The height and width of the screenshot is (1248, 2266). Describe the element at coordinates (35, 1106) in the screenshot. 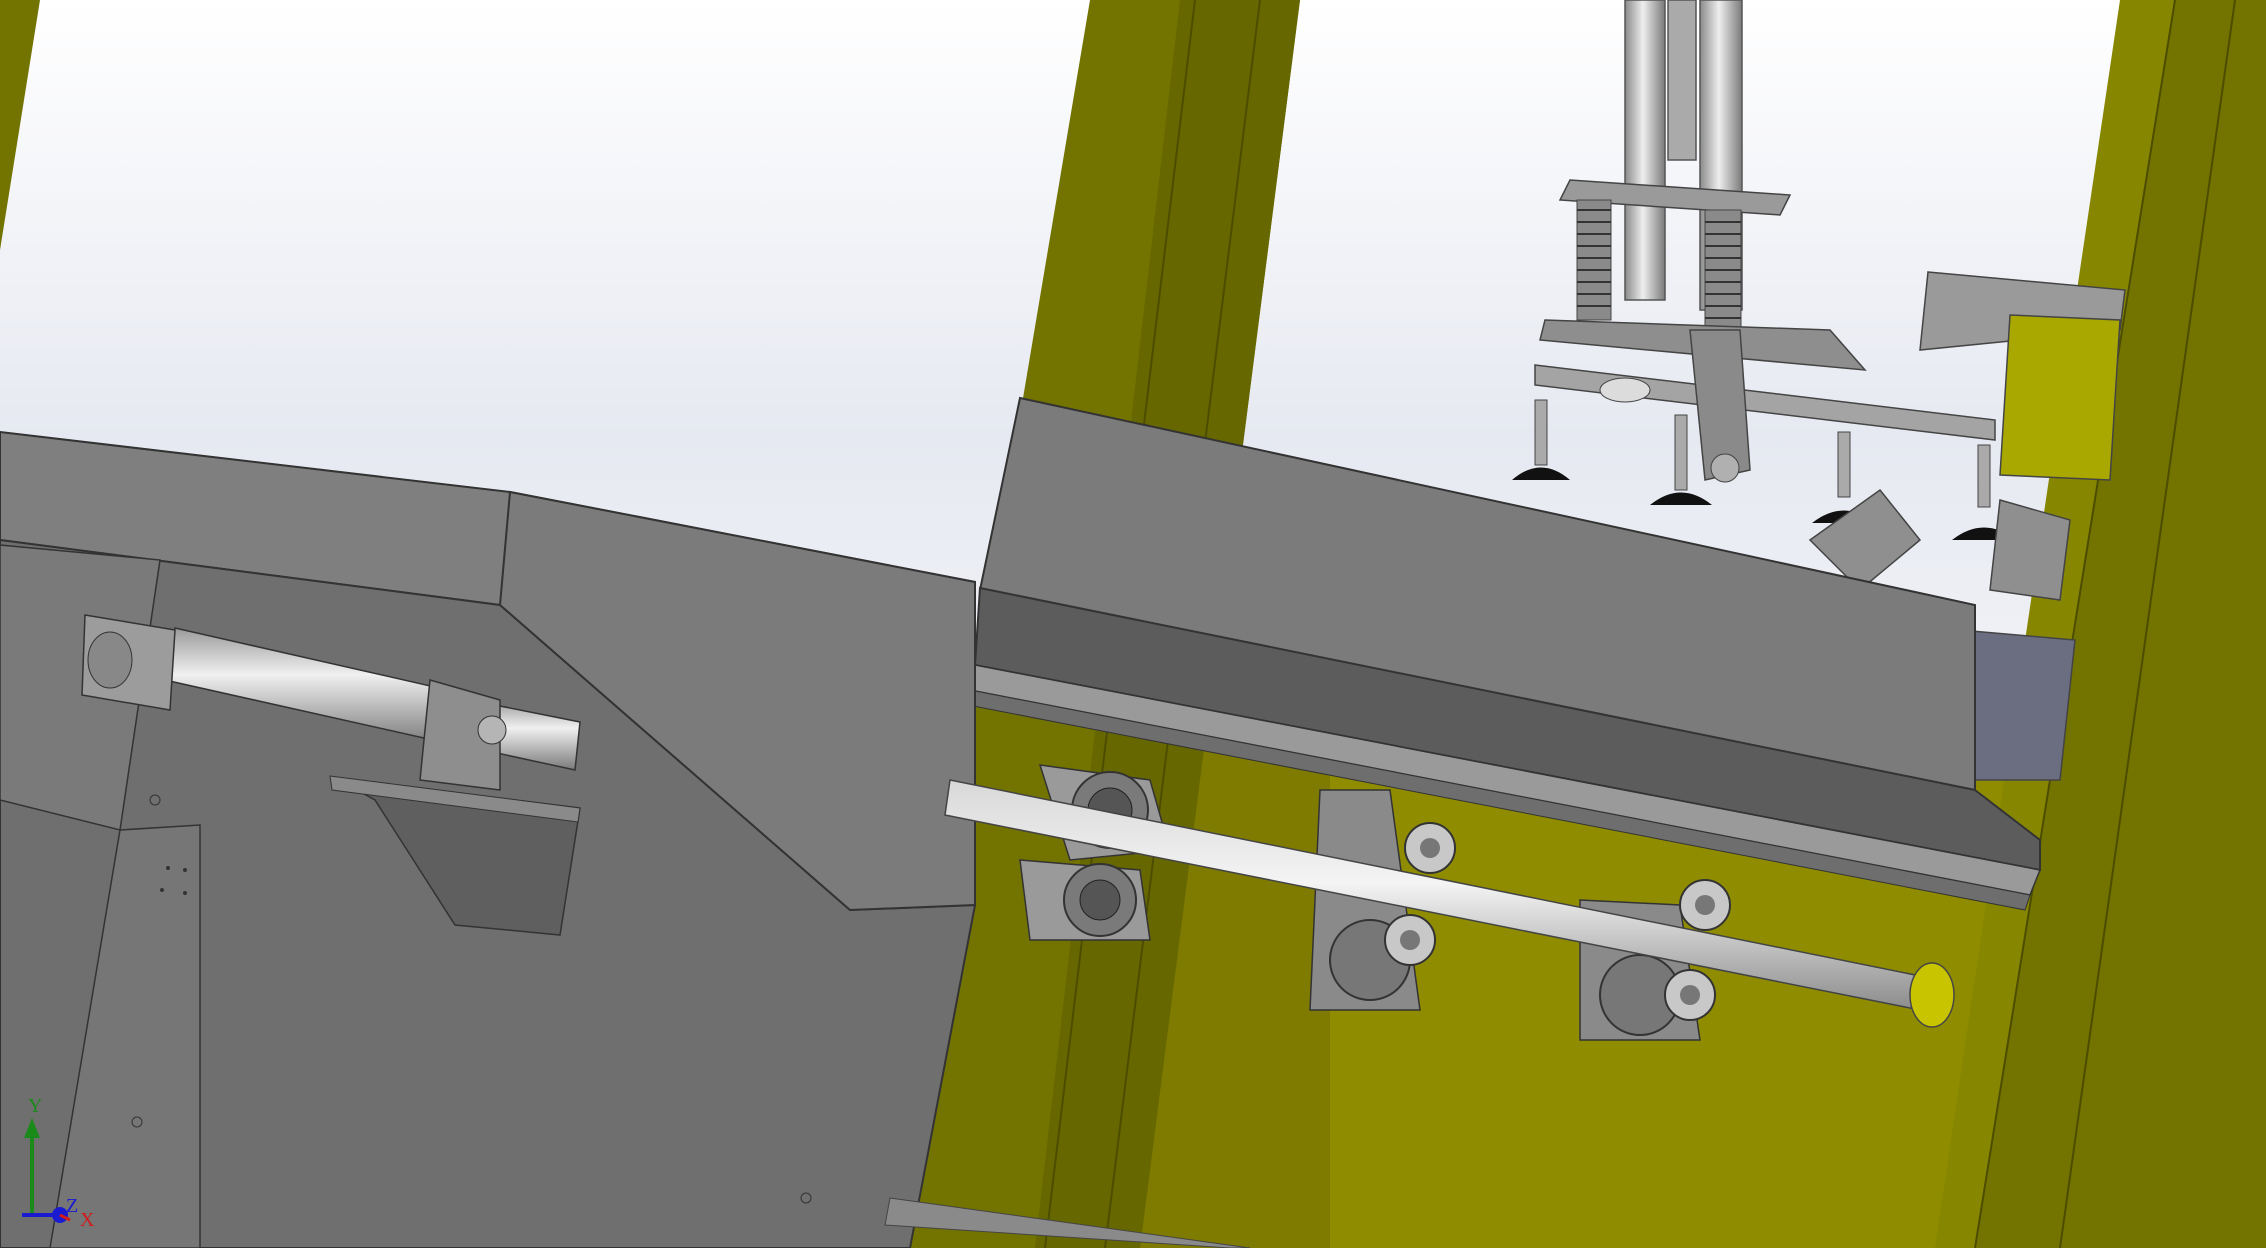

I see `y-axis-label: Y` at that location.